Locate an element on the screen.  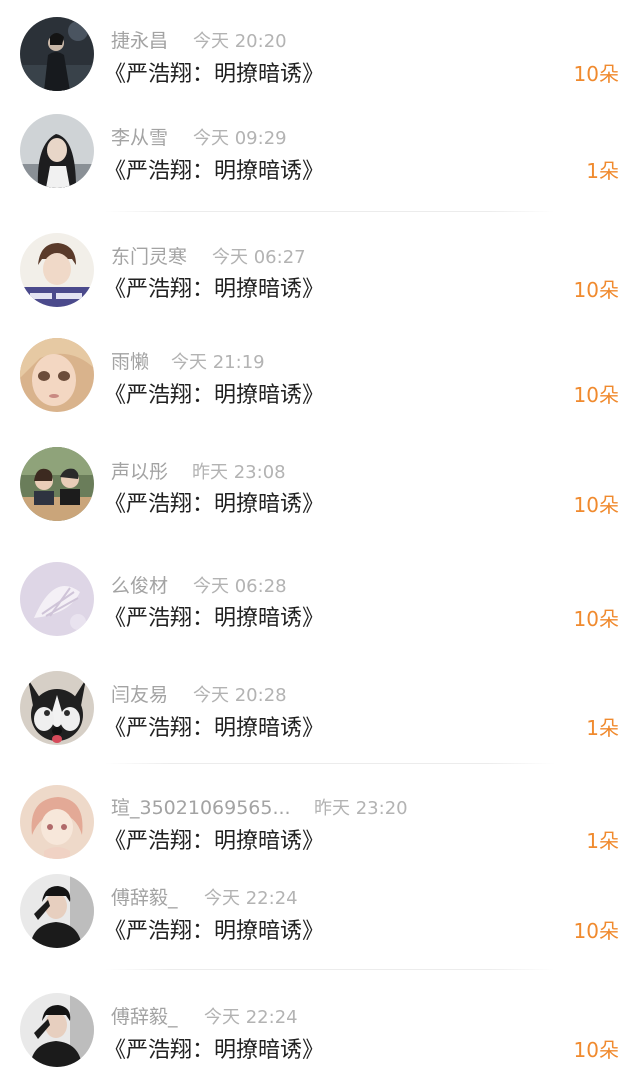
user-name: 闫友易 is located at coordinates (139, 693).